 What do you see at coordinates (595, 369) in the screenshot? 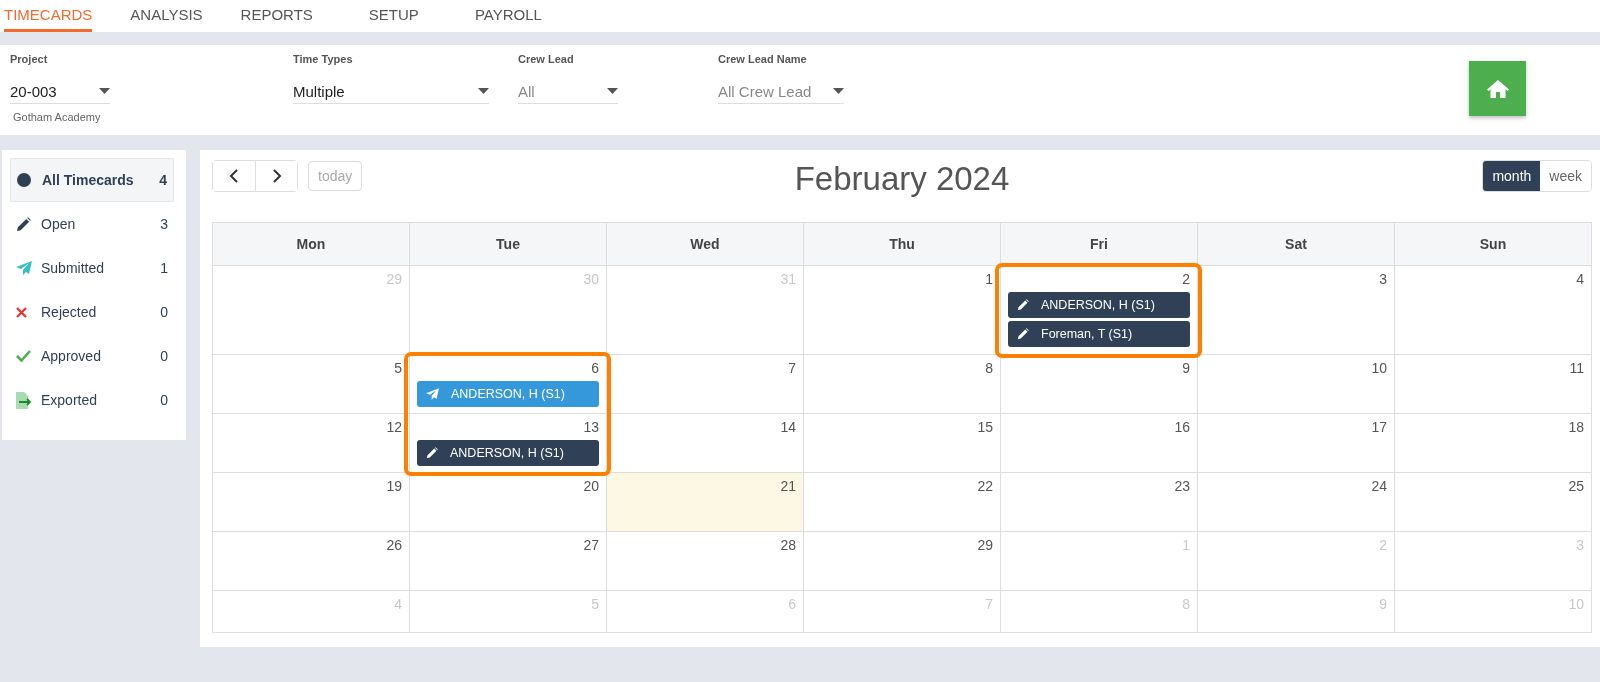
I see `day-number: 6` at bounding box center [595, 369].